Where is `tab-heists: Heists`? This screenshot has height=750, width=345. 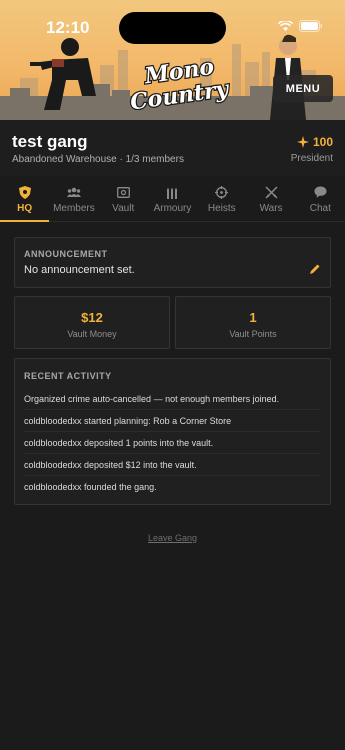 tab-heists: Heists is located at coordinates (221, 199).